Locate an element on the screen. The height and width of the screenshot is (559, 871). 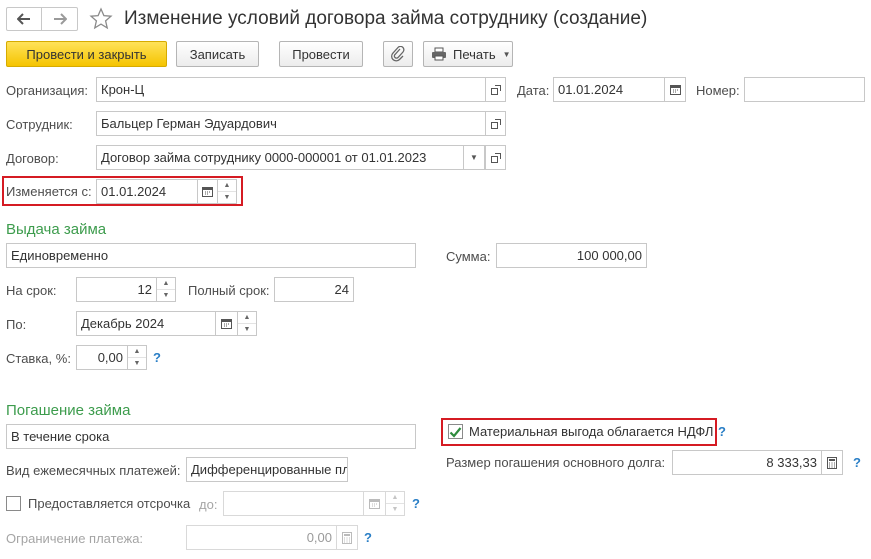
arrow-left-icon is located at coordinates (23, 19).